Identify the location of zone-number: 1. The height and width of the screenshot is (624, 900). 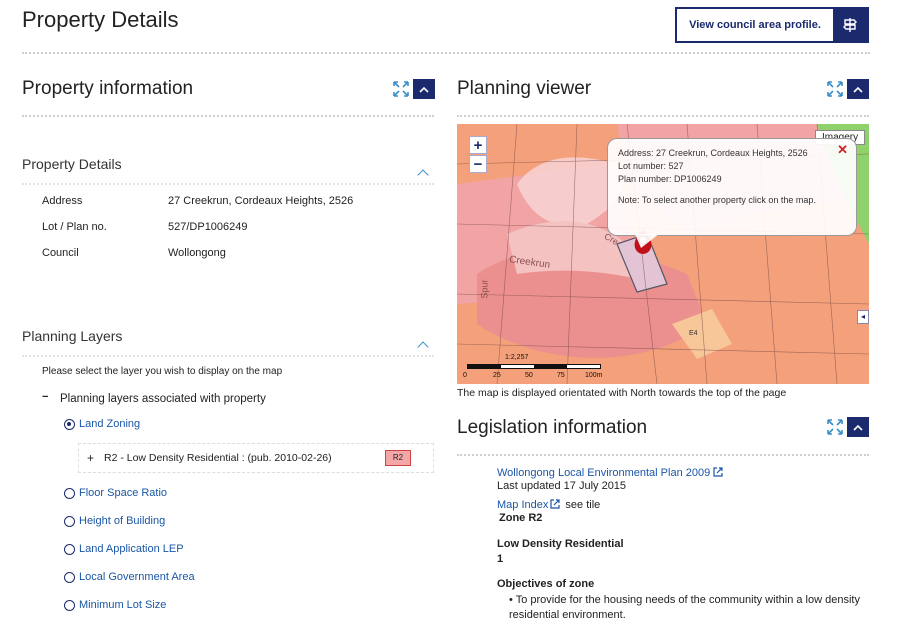
(500, 559).